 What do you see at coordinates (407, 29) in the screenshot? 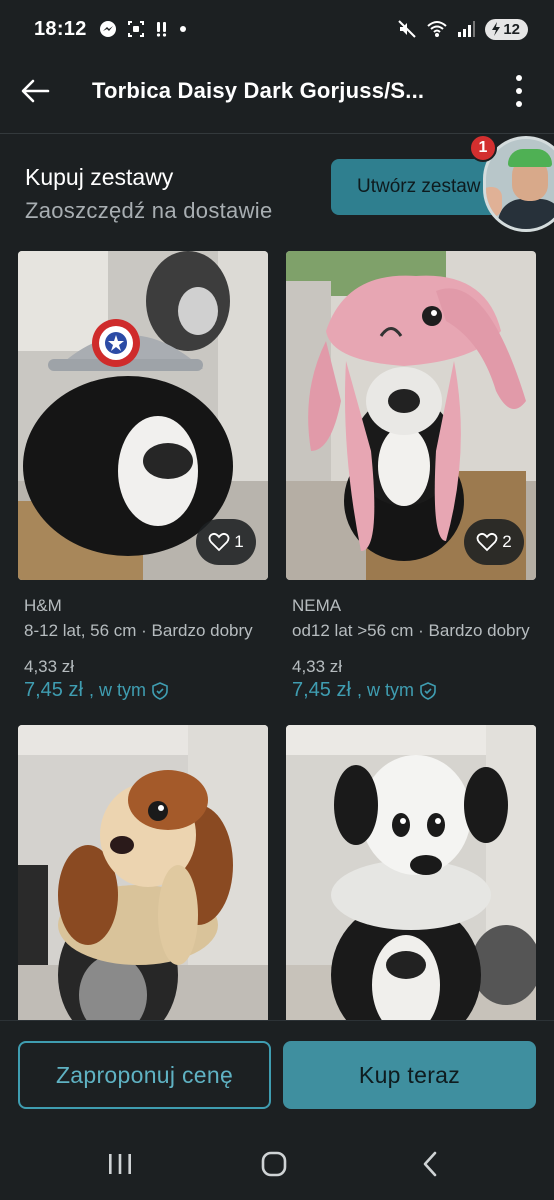
I see `mute-icon` at bounding box center [407, 29].